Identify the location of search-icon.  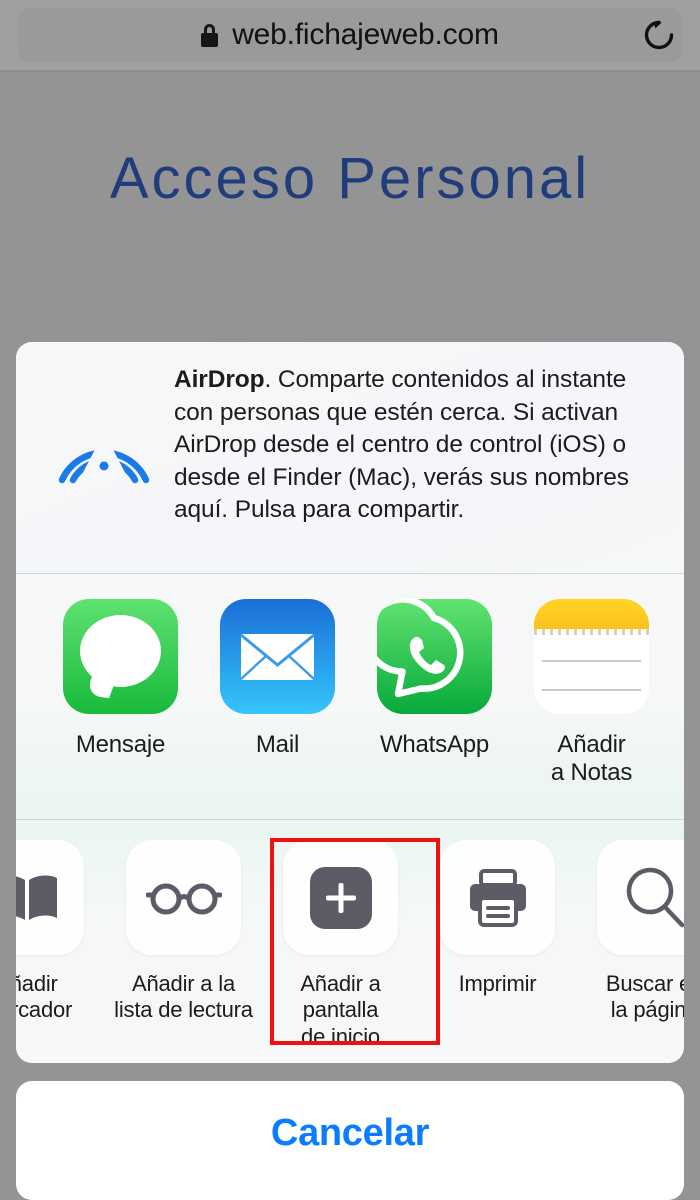
(655, 897).